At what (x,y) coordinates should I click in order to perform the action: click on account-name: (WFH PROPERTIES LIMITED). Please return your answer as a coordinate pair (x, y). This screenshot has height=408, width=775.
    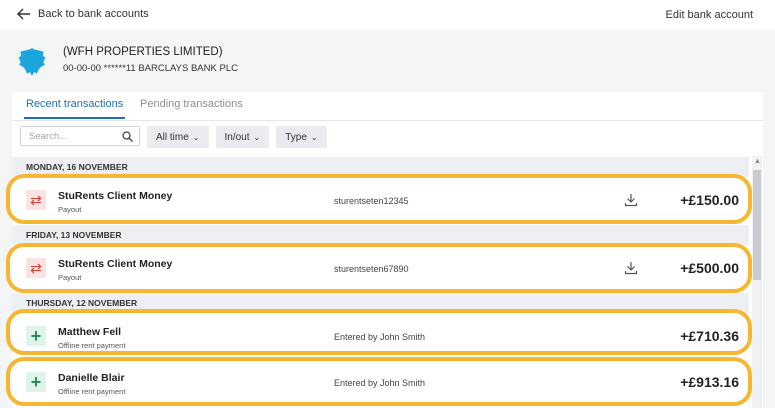
    Looking at the image, I should click on (143, 52).